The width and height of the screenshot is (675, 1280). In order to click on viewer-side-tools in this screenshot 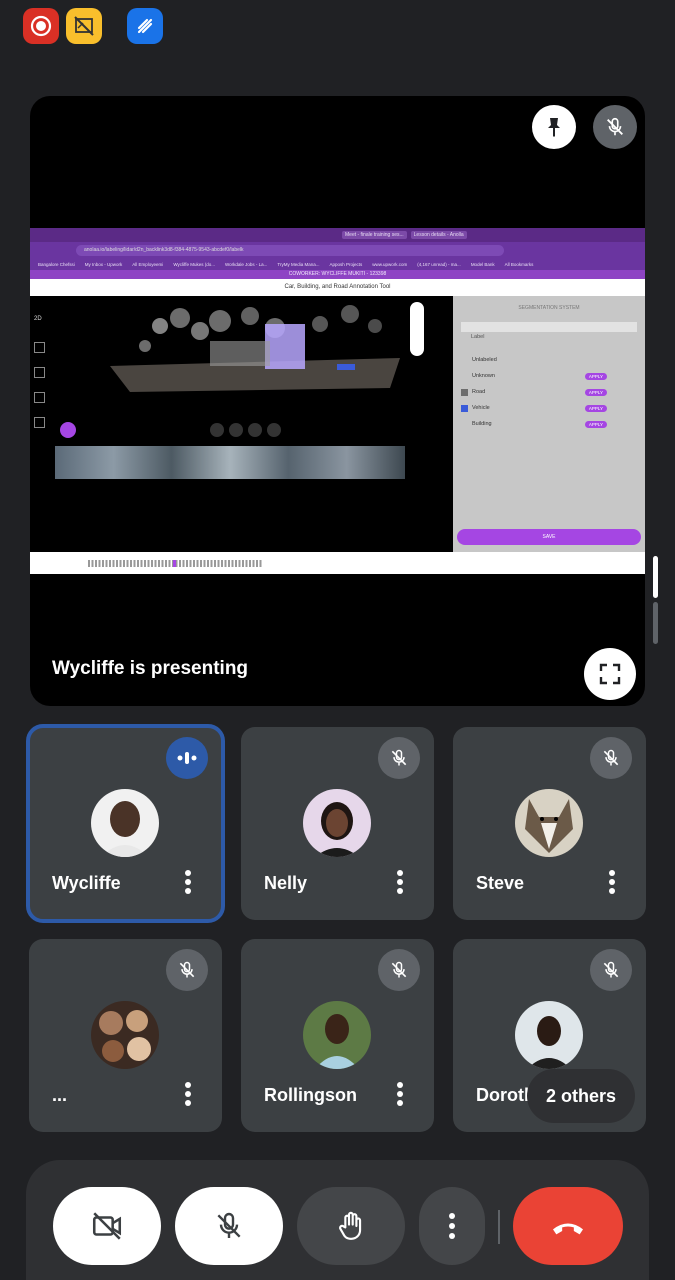, I will do `click(417, 329)`.